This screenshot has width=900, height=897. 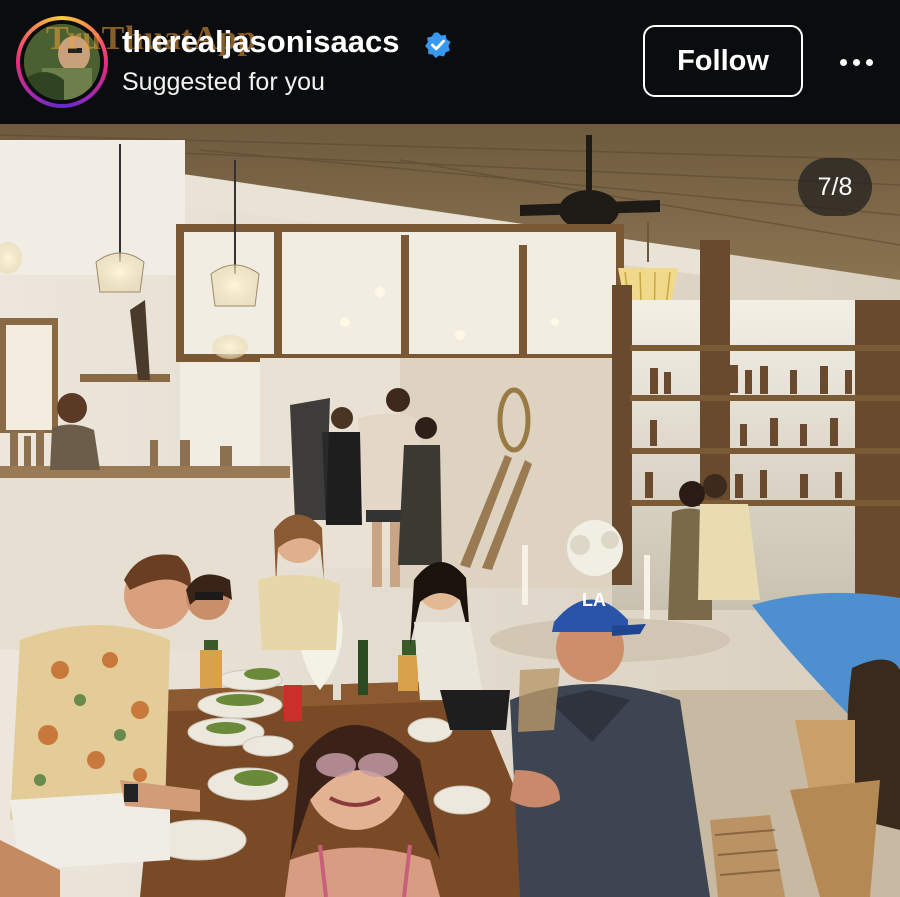 I want to click on more-options-icon, so click(x=856, y=62).